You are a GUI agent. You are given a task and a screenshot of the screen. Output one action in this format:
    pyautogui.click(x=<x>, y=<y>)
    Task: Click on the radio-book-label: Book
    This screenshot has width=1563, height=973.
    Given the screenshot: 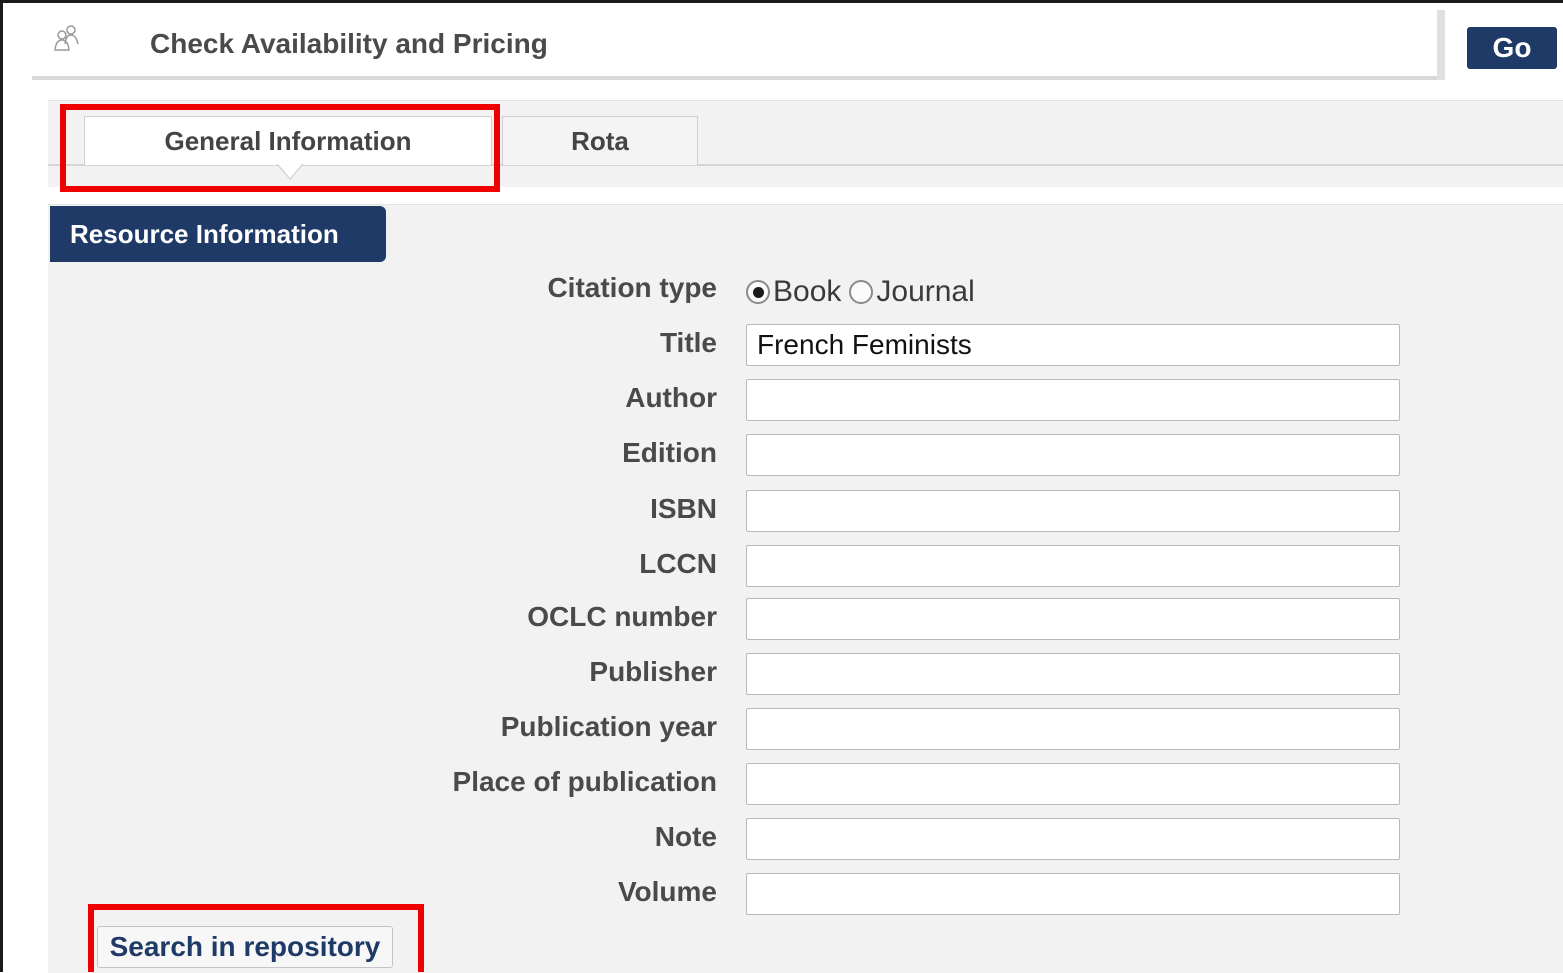 What is the action you would take?
    pyautogui.click(x=807, y=292)
    